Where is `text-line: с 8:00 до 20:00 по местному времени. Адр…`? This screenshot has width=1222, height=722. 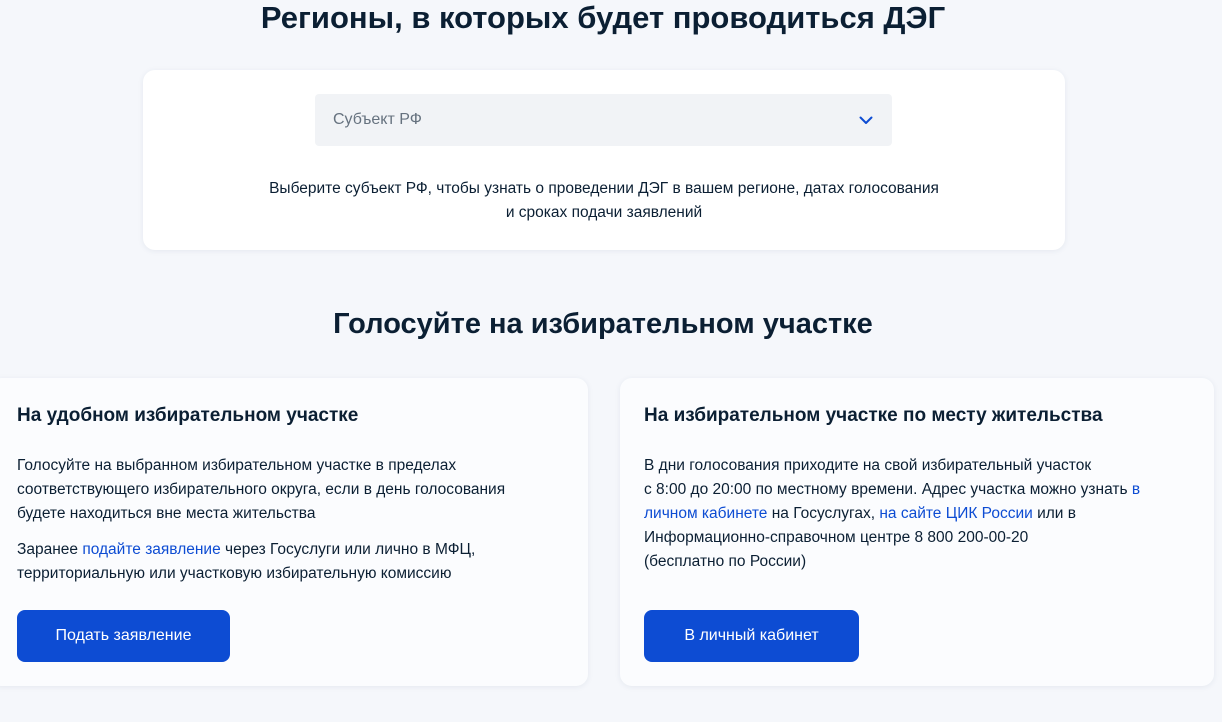 text-line: с 8:00 до 20:00 по местному времени. Адр… is located at coordinates (914, 490).